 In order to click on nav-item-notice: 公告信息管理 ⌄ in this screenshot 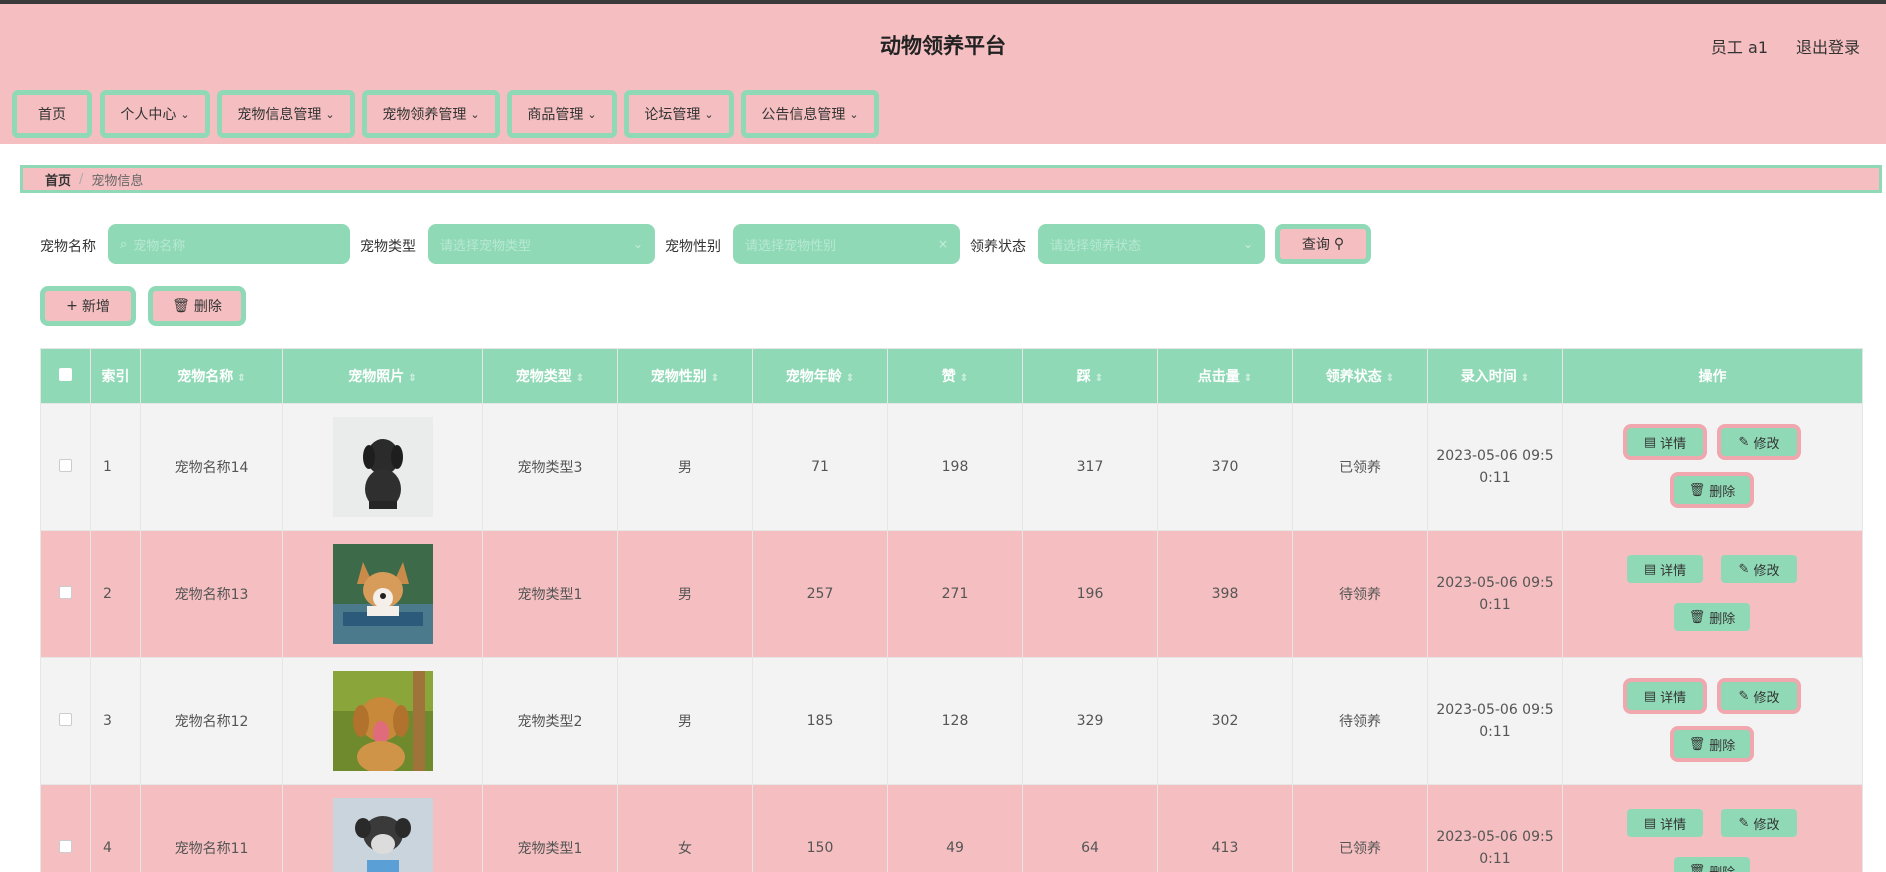, I will do `click(810, 114)`.